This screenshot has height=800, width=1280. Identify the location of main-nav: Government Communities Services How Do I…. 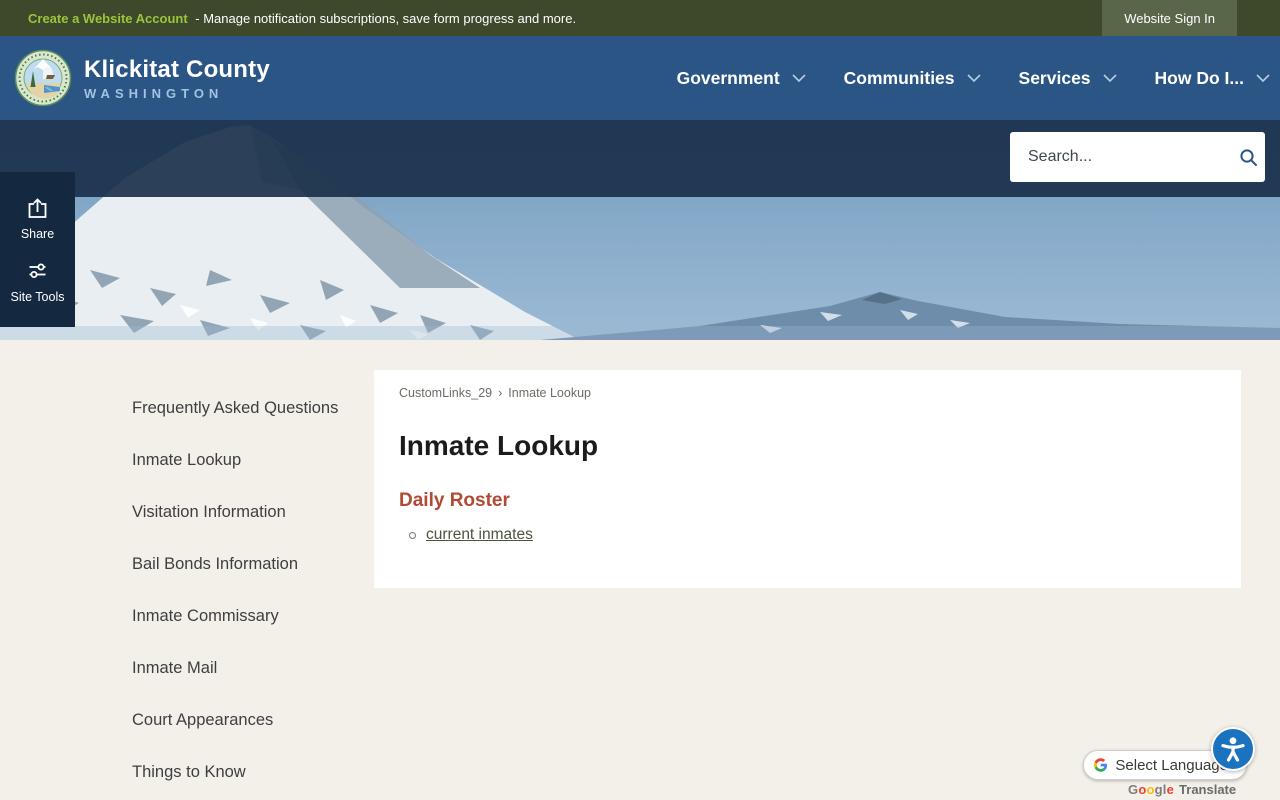
(973, 78).